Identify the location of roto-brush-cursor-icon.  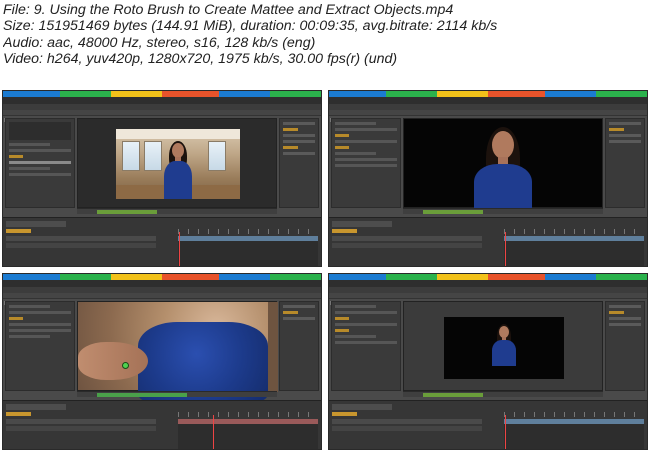
(125, 365).